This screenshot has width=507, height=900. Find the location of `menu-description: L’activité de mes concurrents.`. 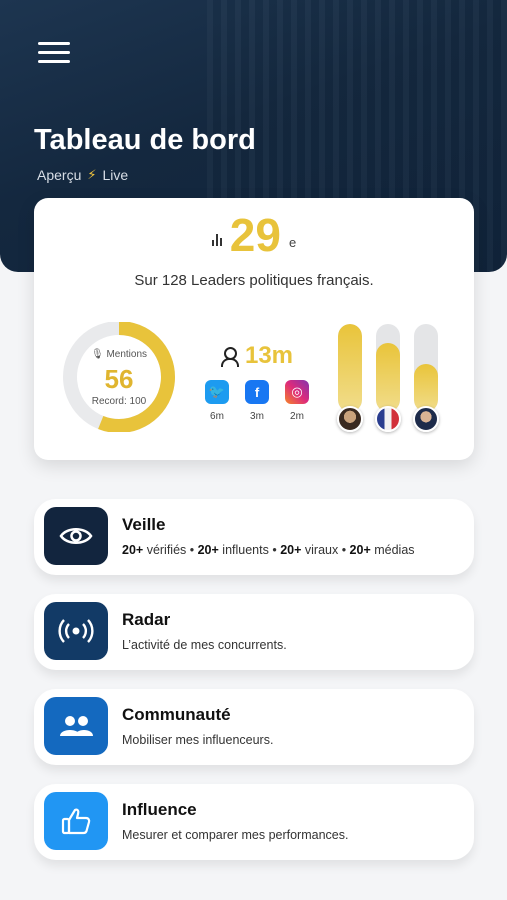

menu-description: L’activité de mes concurrents. is located at coordinates (204, 645).